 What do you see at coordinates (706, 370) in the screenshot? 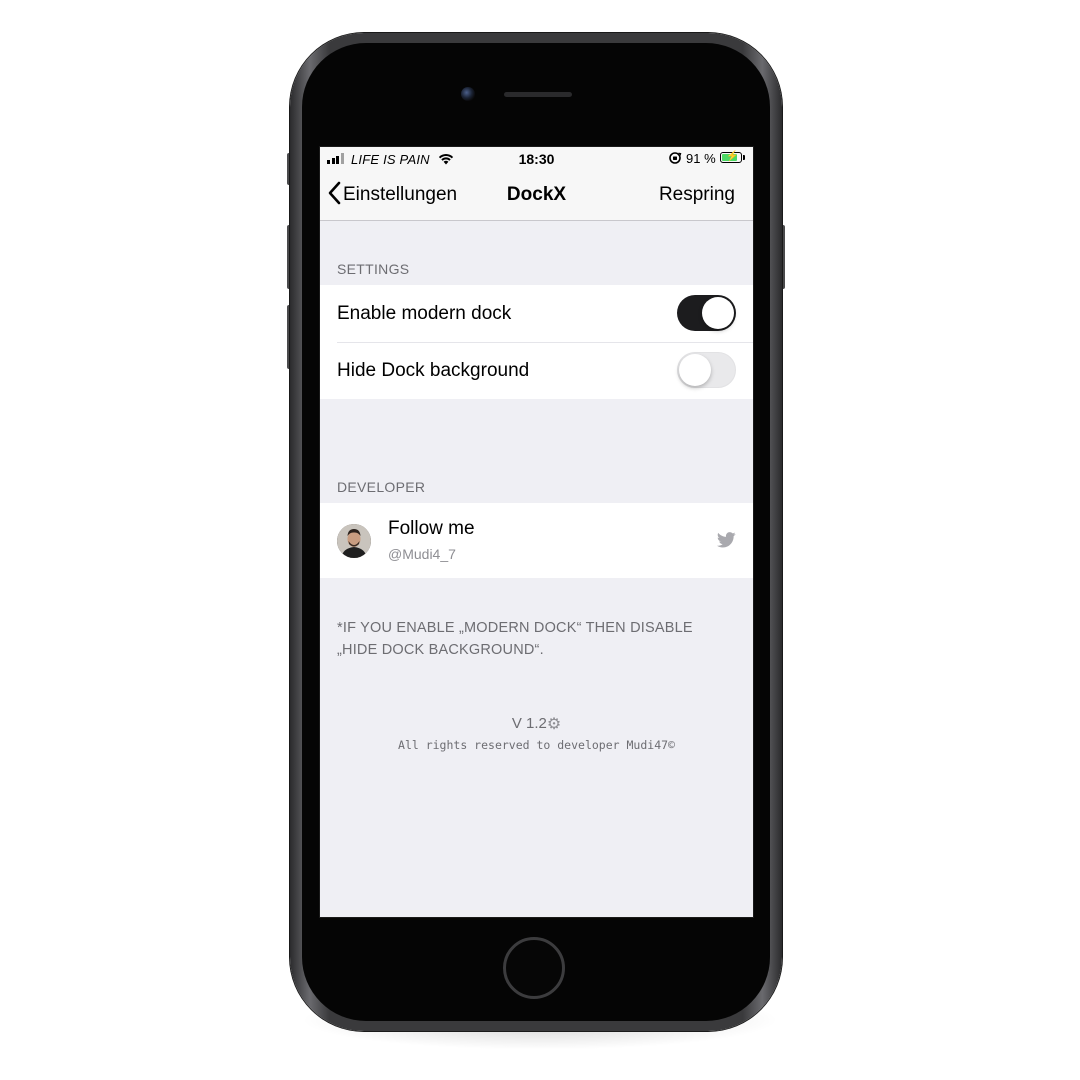
I see `hide-dock-background-toggle` at bounding box center [706, 370].